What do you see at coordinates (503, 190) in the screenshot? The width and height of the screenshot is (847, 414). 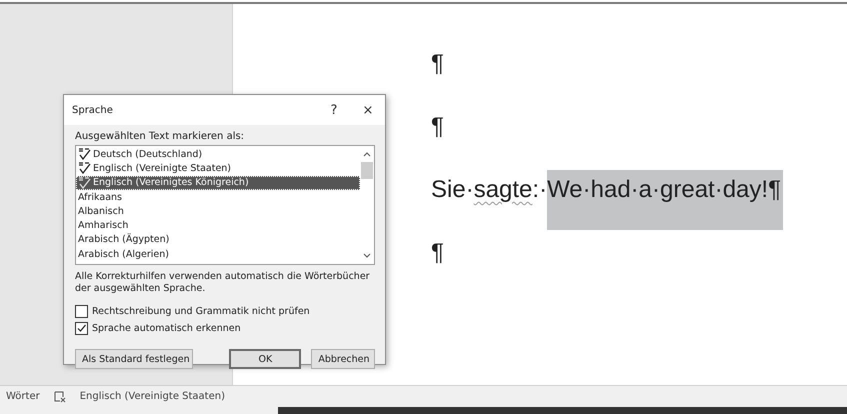 I see `document-text: sagte` at bounding box center [503, 190].